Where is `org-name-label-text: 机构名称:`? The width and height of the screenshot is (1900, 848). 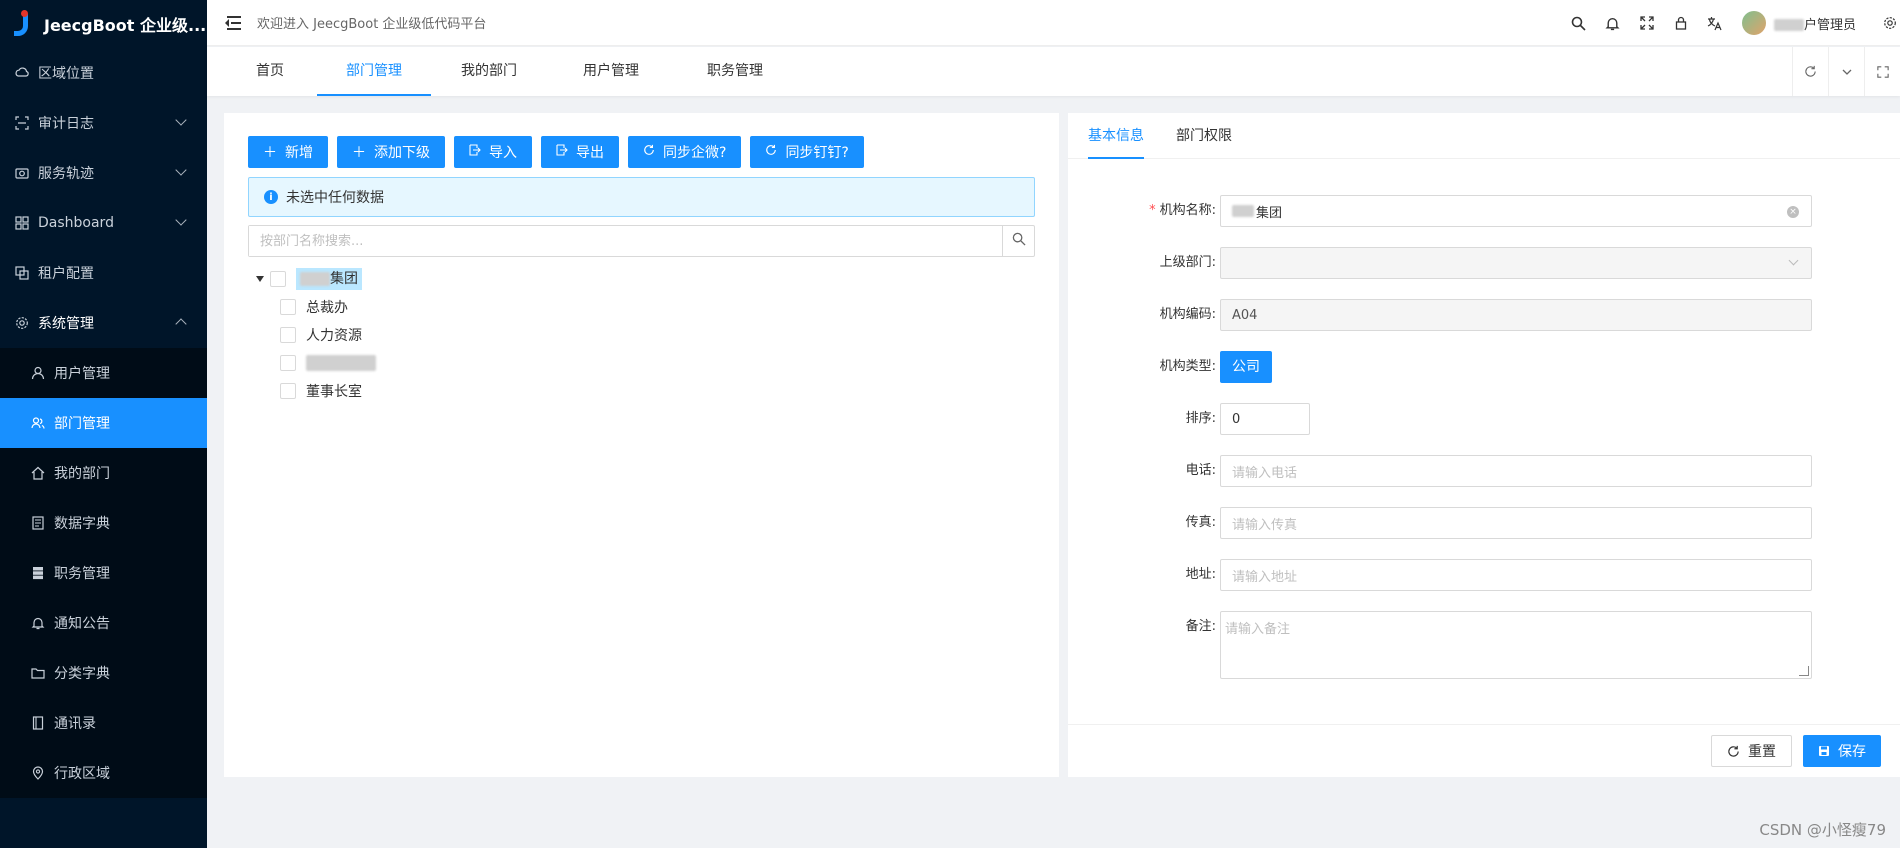 org-name-label-text: 机构名称: is located at coordinates (1187, 210).